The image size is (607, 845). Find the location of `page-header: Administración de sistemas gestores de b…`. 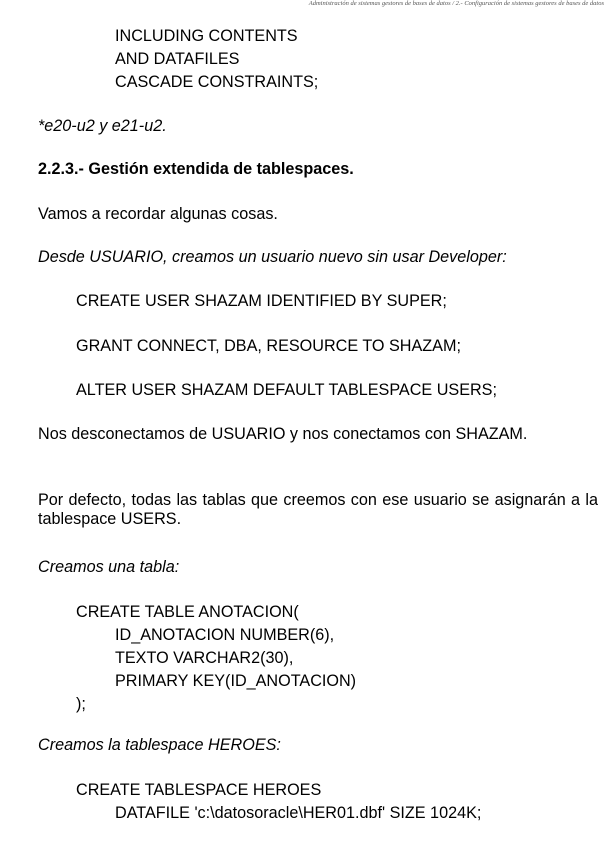

page-header: Administración de sistemas gestores de b… is located at coordinates (456, 3).